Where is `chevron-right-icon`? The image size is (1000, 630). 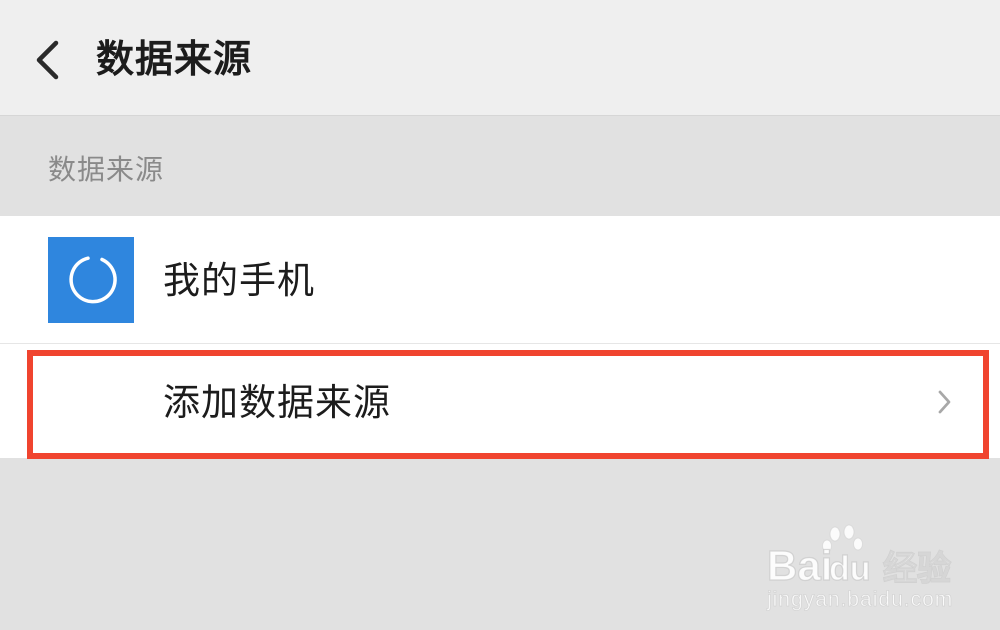 chevron-right-icon is located at coordinates (944, 402).